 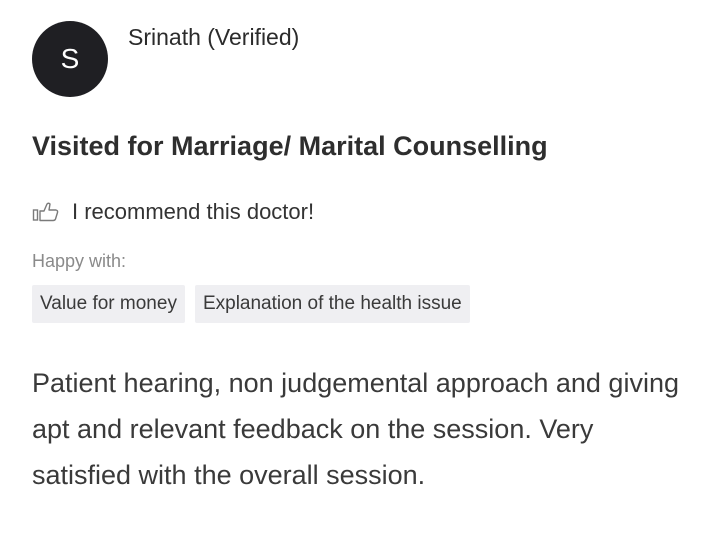 What do you see at coordinates (79, 261) in the screenshot?
I see `happy-with-label: Happy with:` at bounding box center [79, 261].